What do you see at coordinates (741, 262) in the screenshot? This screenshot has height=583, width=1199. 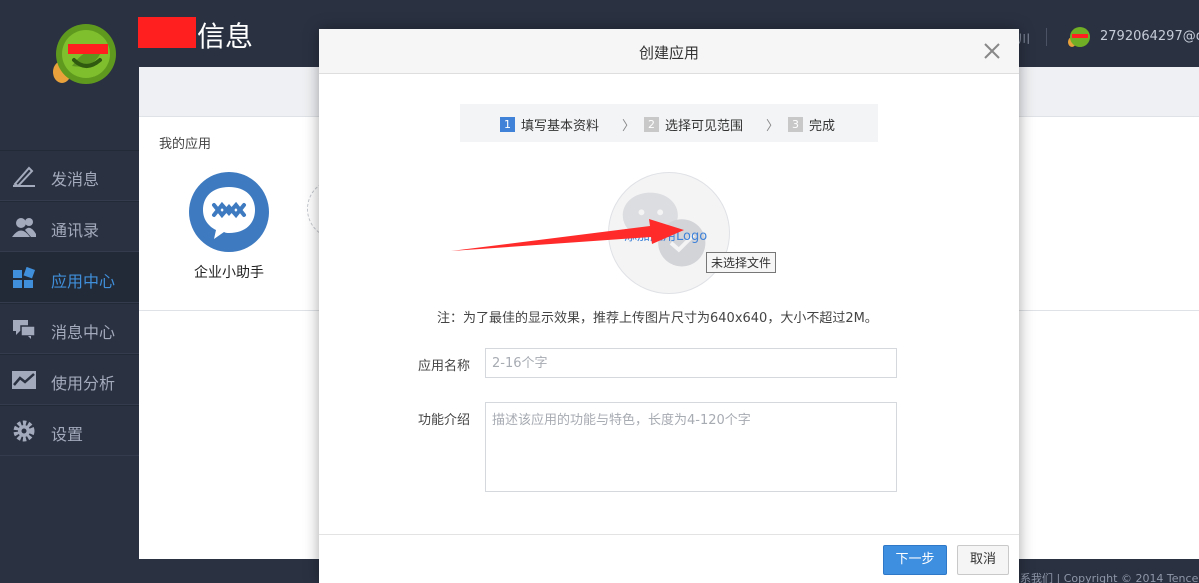 I see `file-tooltip: 未选择文件` at bounding box center [741, 262].